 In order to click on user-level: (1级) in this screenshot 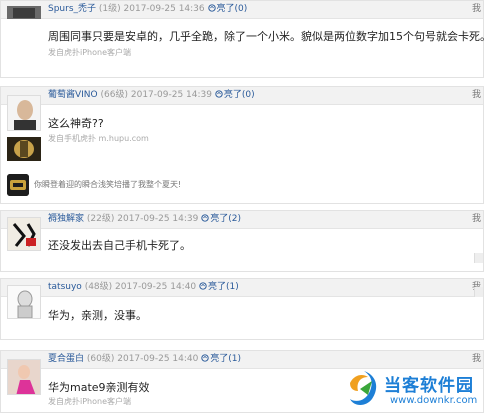, I will do `click(109, 9)`.